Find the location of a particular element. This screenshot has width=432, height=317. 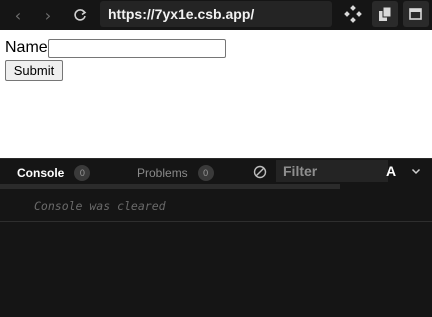

tab-console-label: Console is located at coordinates (41, 173).